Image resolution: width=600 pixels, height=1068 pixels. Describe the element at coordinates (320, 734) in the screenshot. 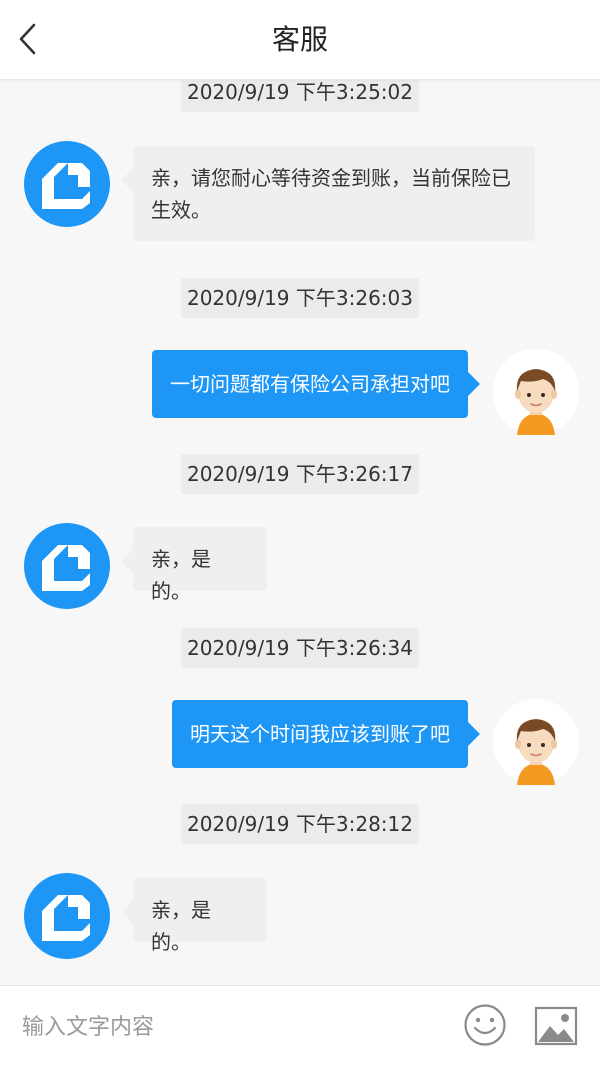

I see `user-message-text: 明天这个时间我应该到账了吧` at that location.